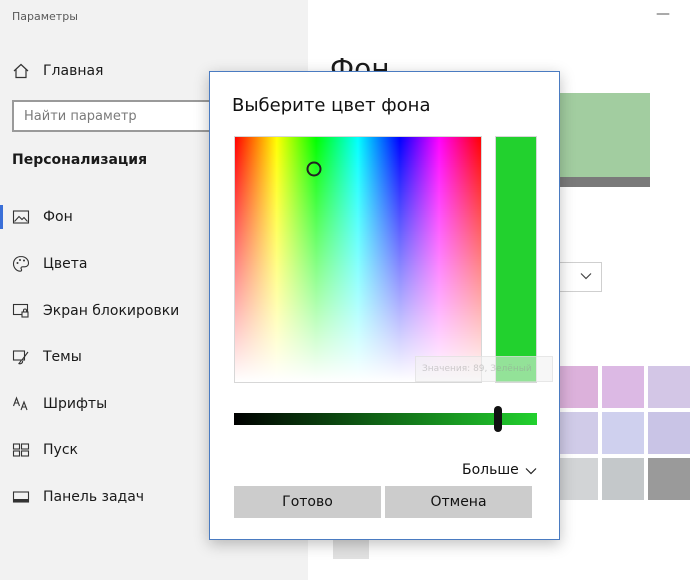 The width and height of the screenshot is (700, 580). I want to click on color-swatch-grid, so click(623, 433).